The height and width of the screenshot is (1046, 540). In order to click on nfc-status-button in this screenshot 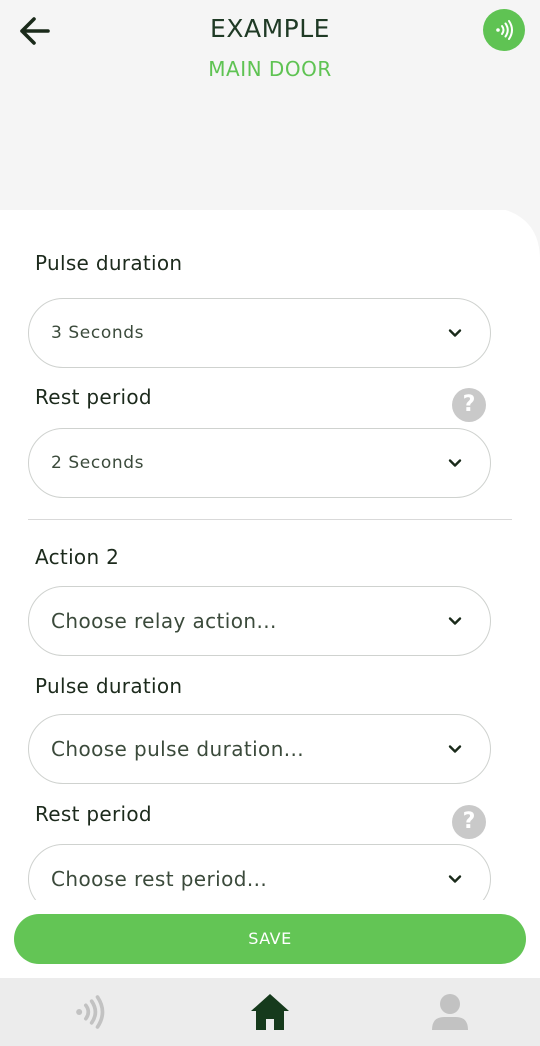, I will do `click(504, 30)`.